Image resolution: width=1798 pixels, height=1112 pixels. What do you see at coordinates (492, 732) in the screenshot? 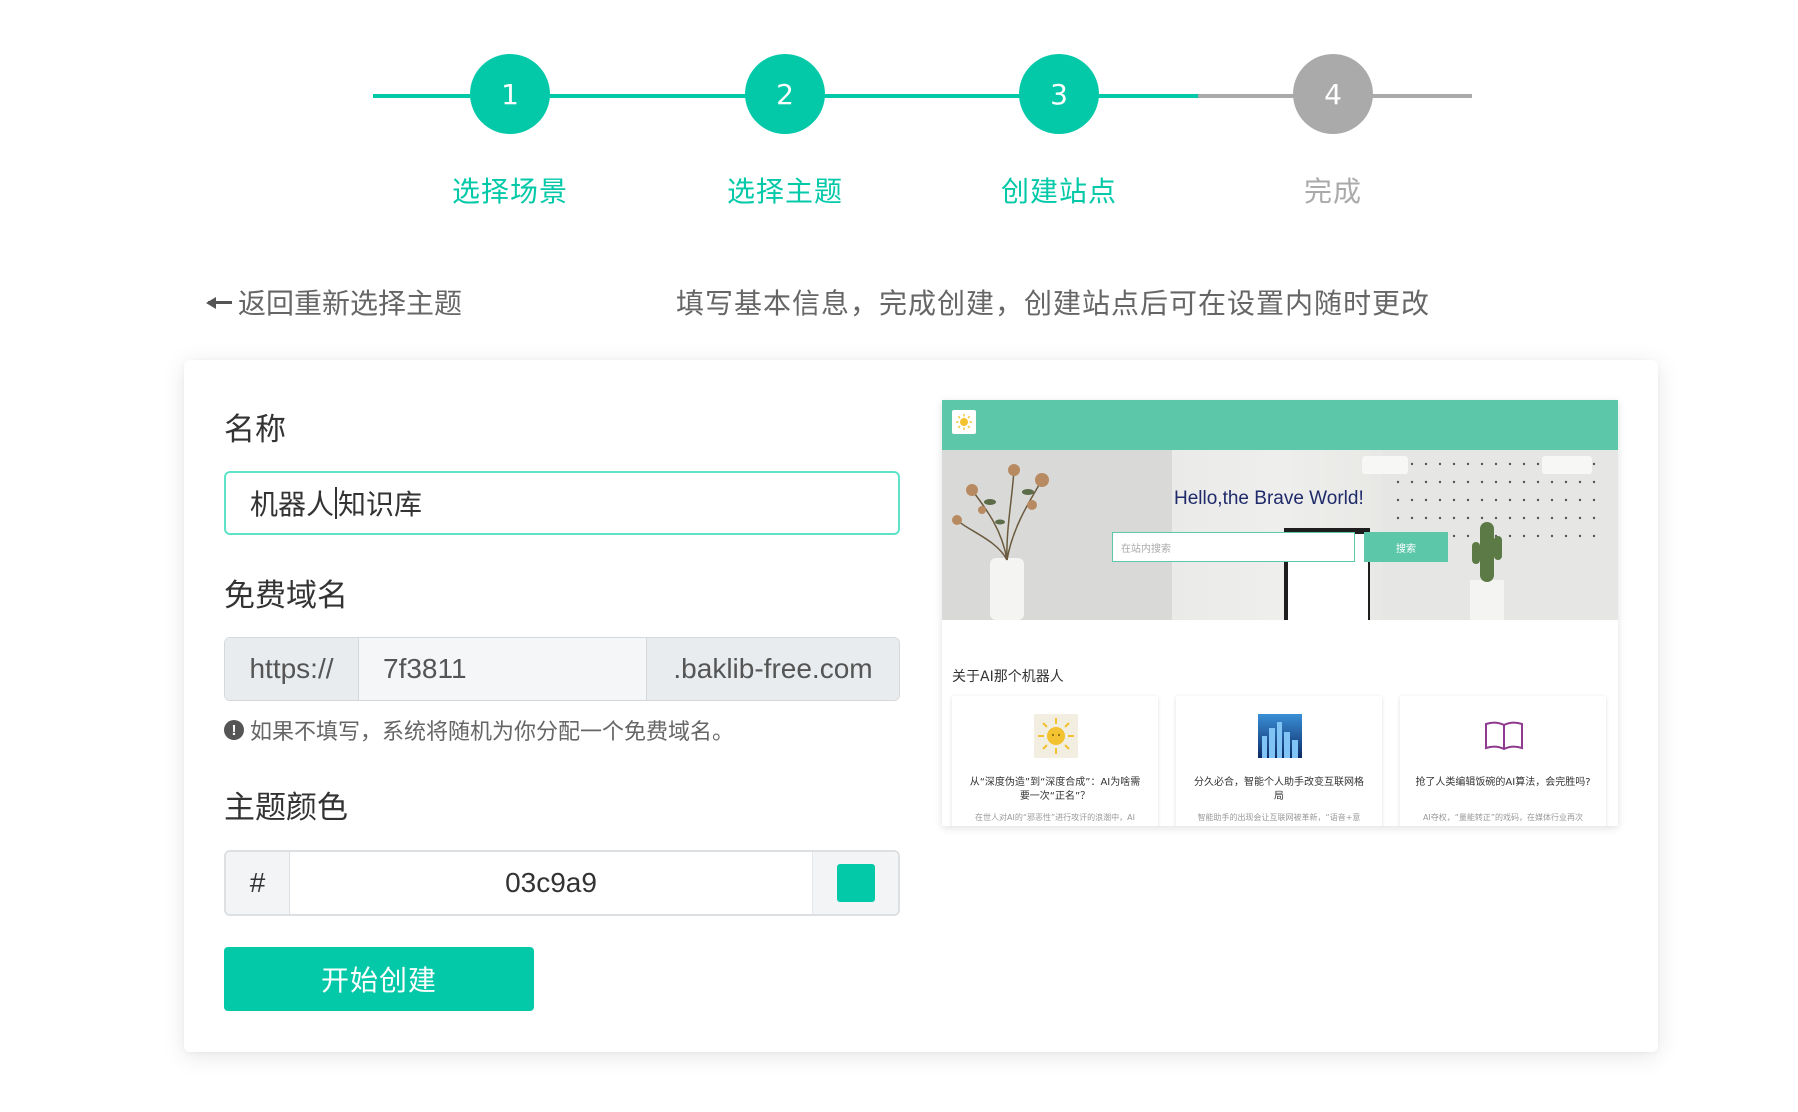
I see `domain-note-text: 如果不填写，系统将随机为你分配一个免费域名。` at bounding box center [492, 732].